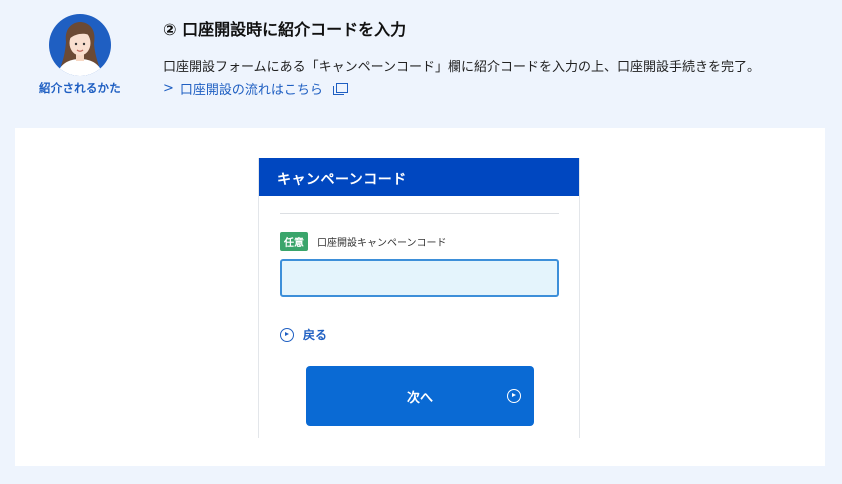 This screenshot has height=484, width=842. Describe the element at coordinates (340, 89) in the screenshot. I see `external-window-icon` at that location.